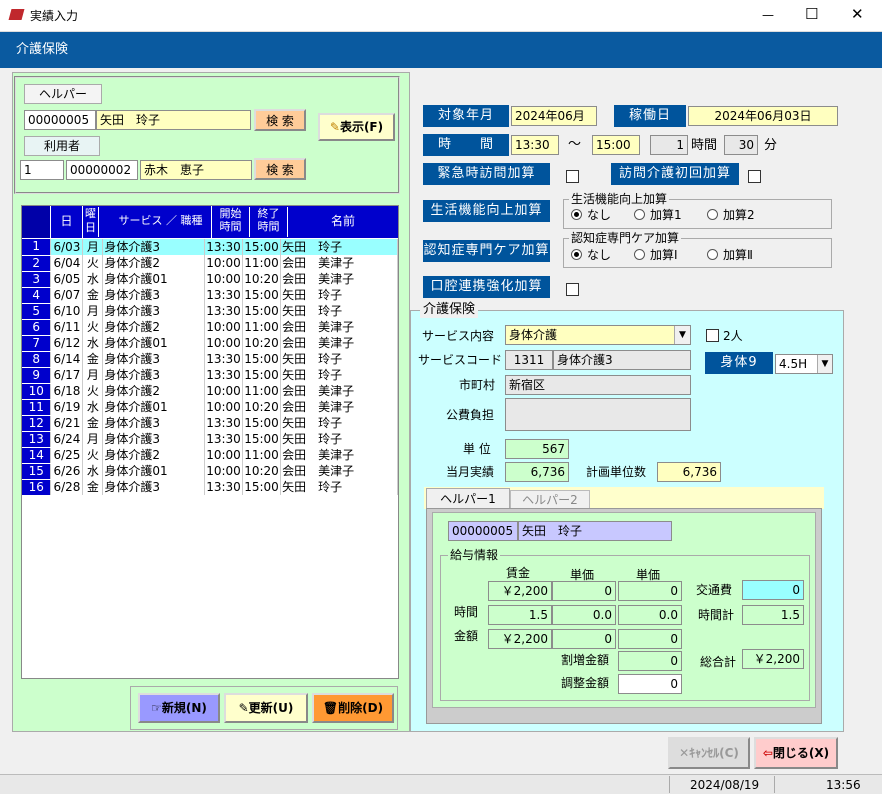 This screenshot has height=794, width=882. I want to click on table-row: 4 6/07 金身体介護3 13:30 15:00 矢田 玲子, so click(210, 295).